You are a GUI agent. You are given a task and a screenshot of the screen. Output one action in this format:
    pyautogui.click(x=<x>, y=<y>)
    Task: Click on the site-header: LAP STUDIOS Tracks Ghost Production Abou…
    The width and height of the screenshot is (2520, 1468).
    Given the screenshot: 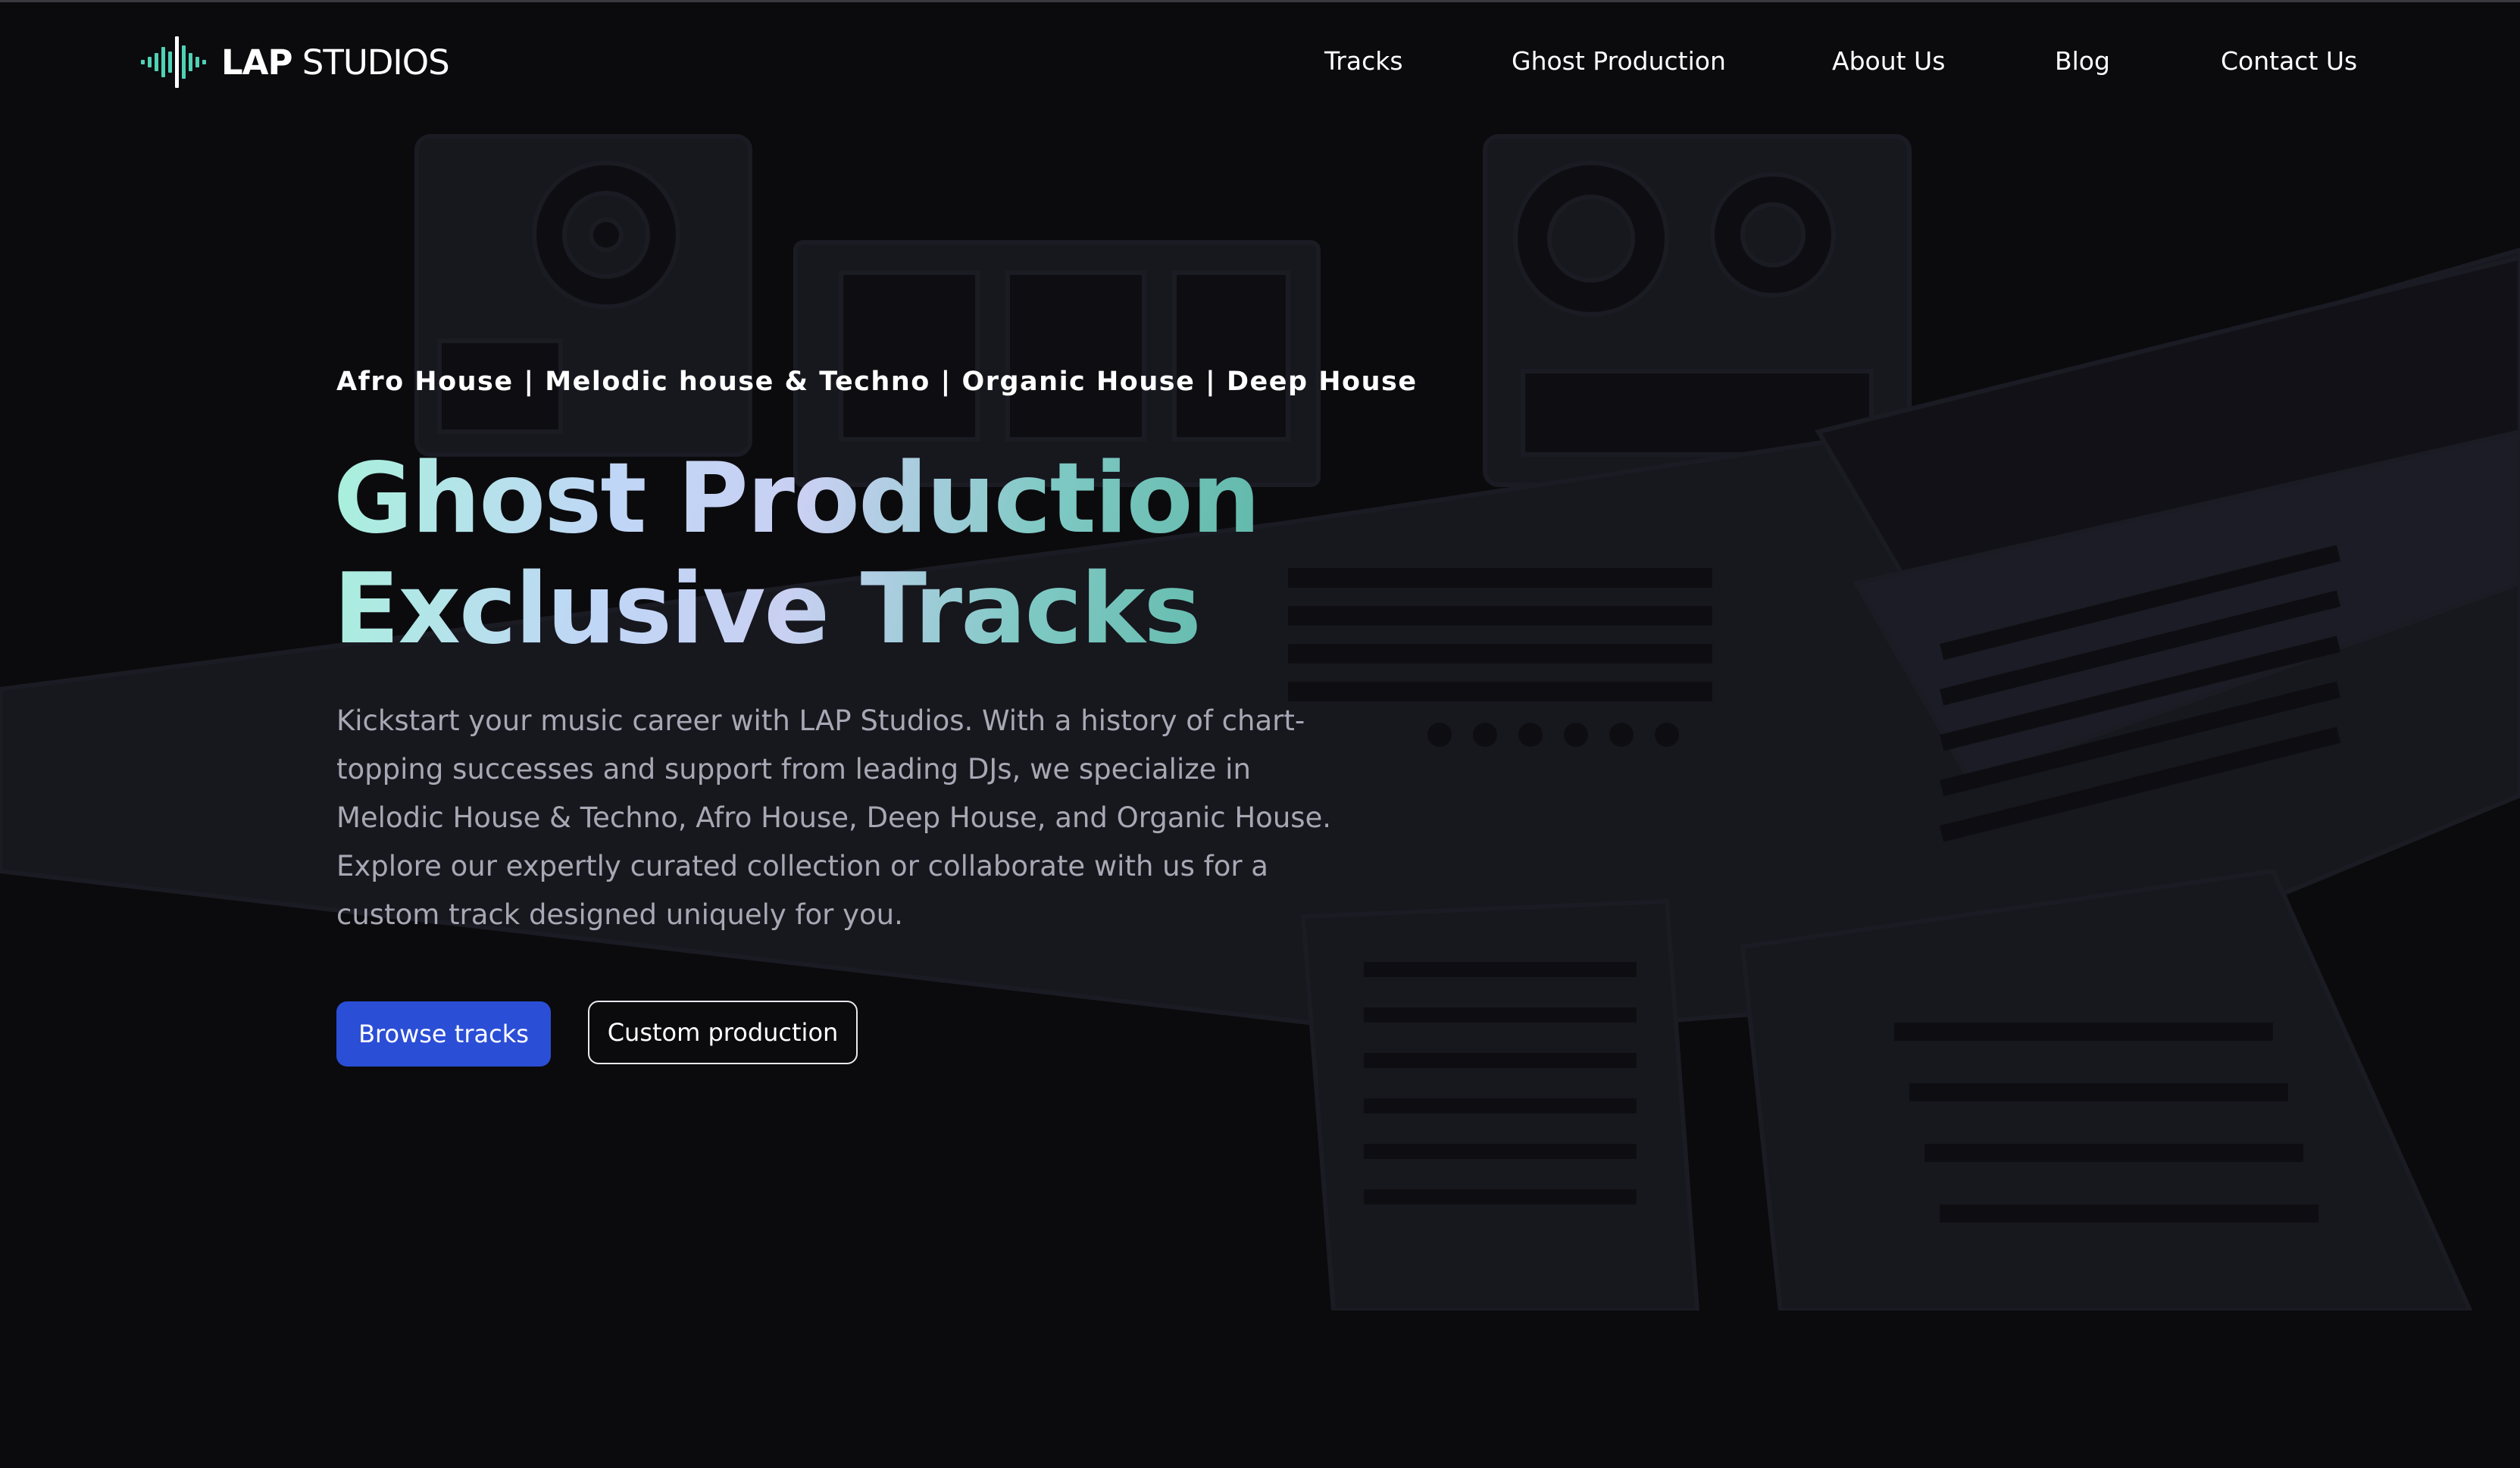 What is the action you would take?
    pyautogui.click(x=1260, y=61)
    